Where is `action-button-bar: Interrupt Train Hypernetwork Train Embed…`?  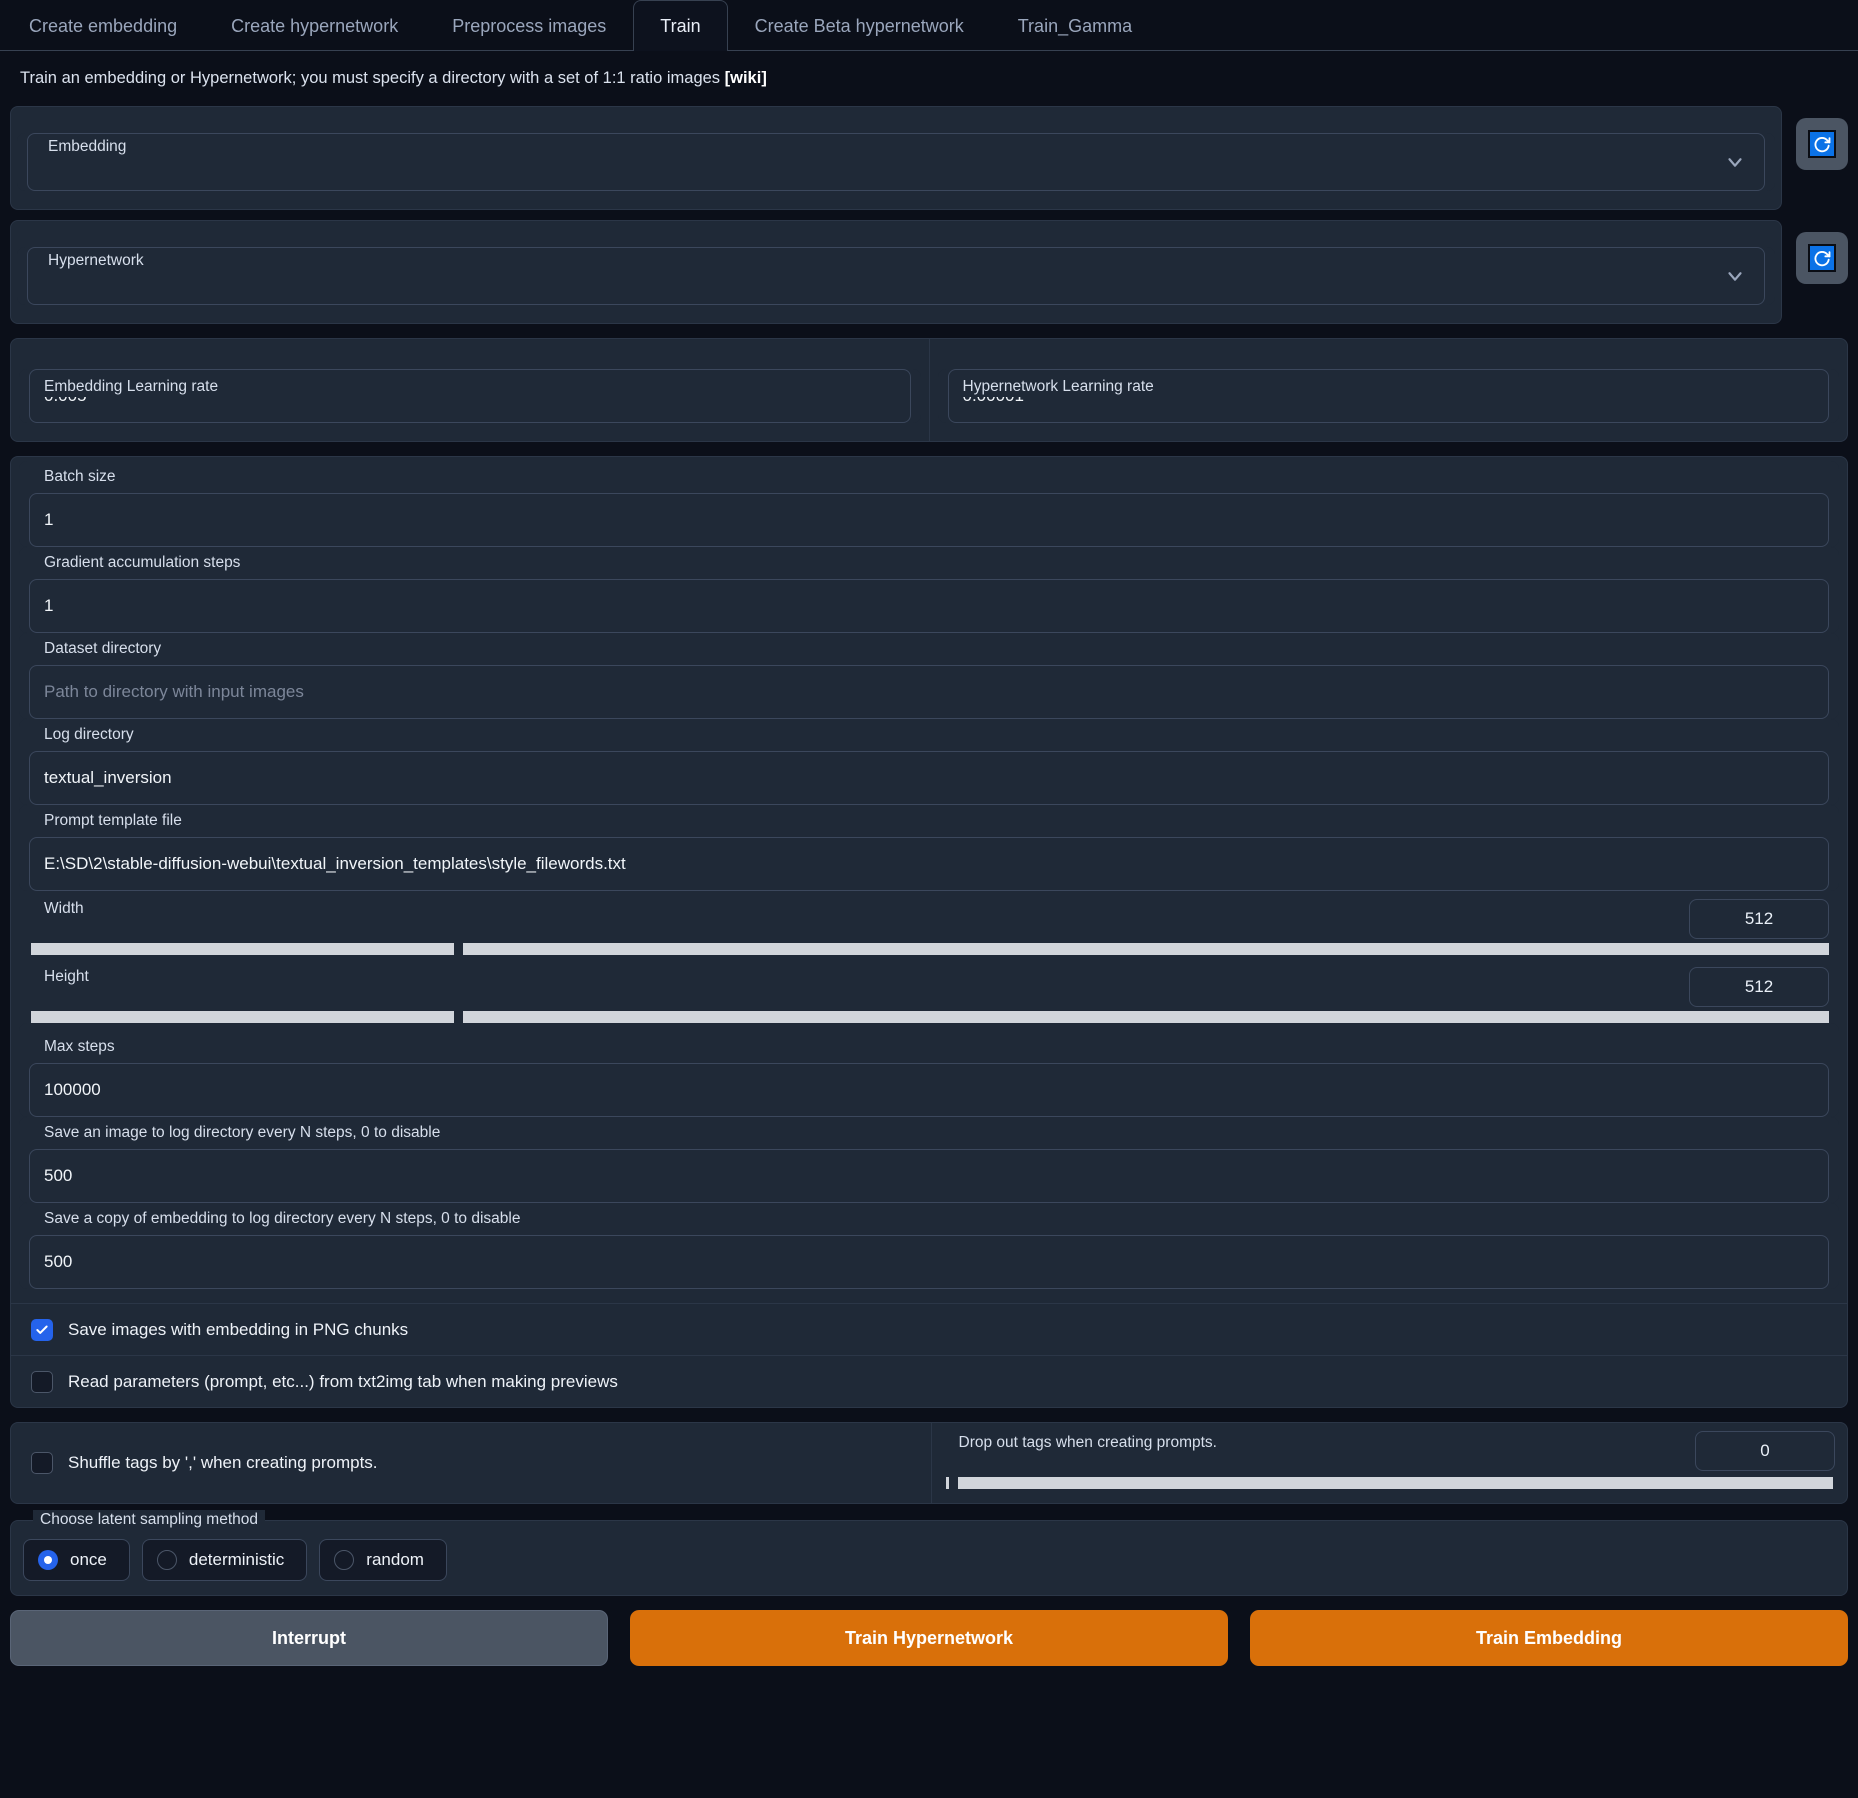 action-button-bar: Interrupt Train Hypernetwork Train Embed… is located at coordinates (929, 1639).